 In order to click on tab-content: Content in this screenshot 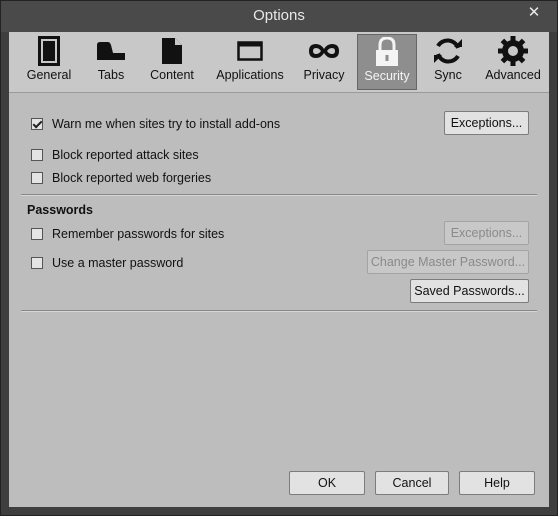, I will do `click(172, 62)`.